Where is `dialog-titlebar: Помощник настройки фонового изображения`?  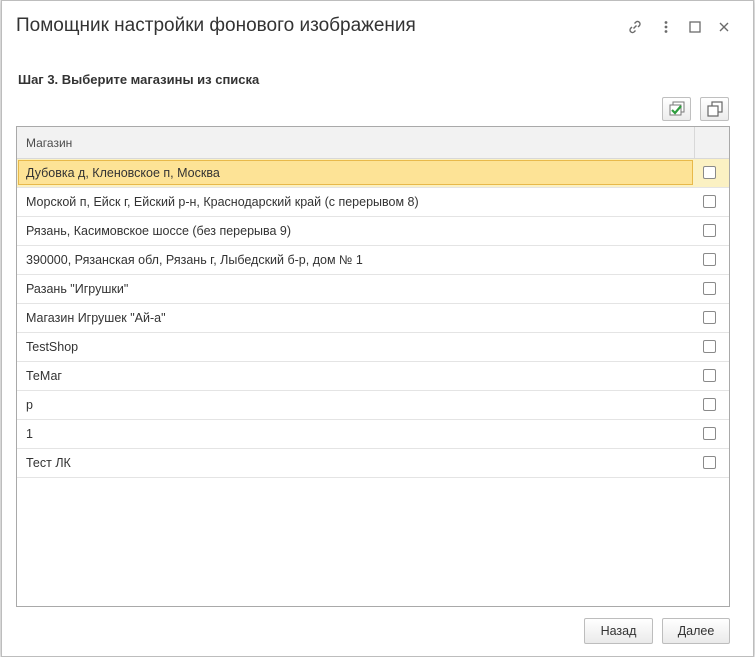
dialog-titlebar: Помощник настройки фонового изображения is located at coordinates (377, 27).